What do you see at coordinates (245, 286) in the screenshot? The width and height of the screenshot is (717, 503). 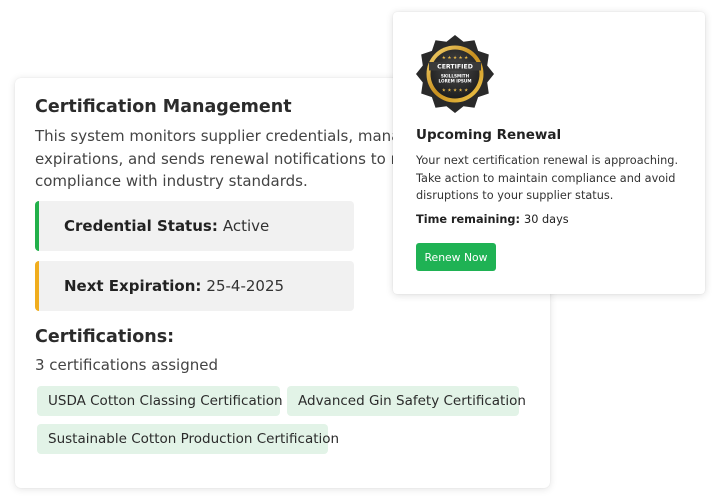 I see `next-expiration-value: 25-4-2025` at bounding box center [245, 286].